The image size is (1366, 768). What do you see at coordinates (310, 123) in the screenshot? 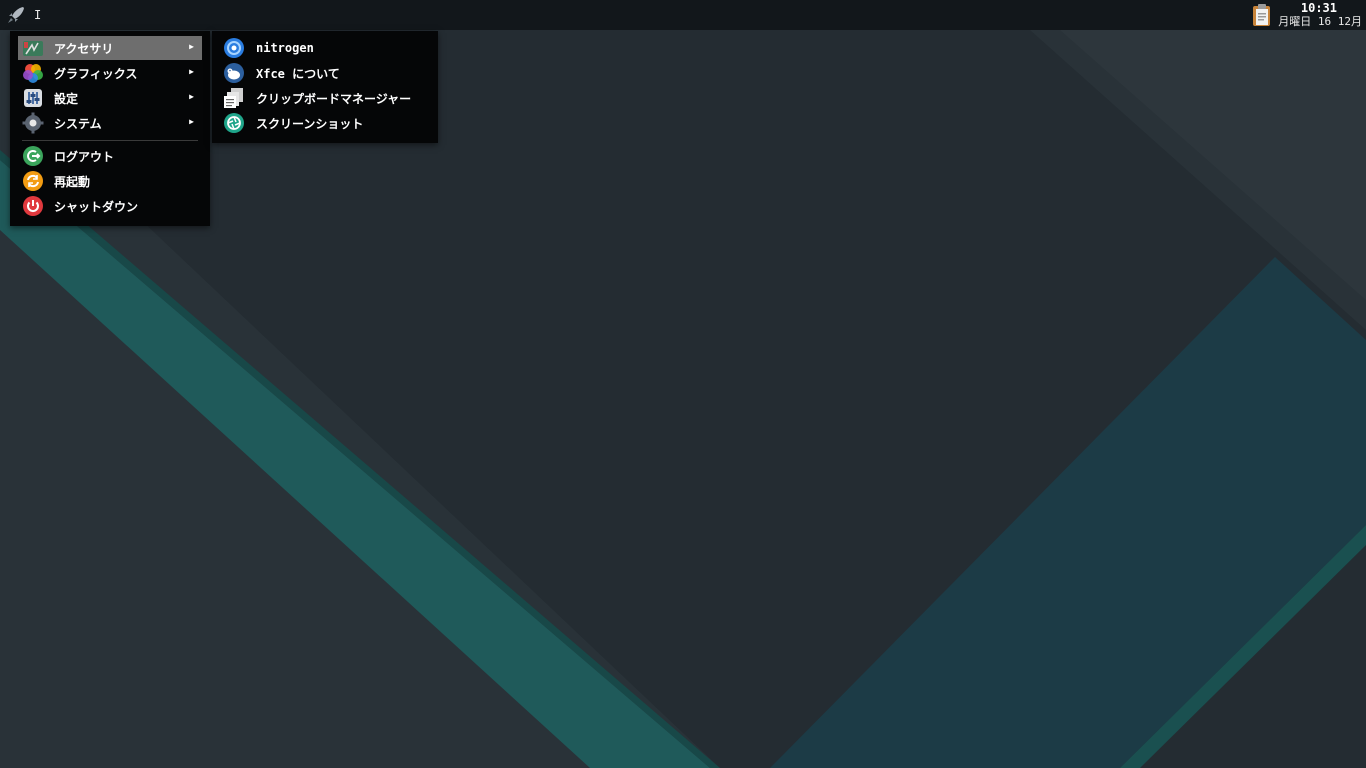
I see `submenu-item-label: スクリーンショット` at bounding box center [310, 123].